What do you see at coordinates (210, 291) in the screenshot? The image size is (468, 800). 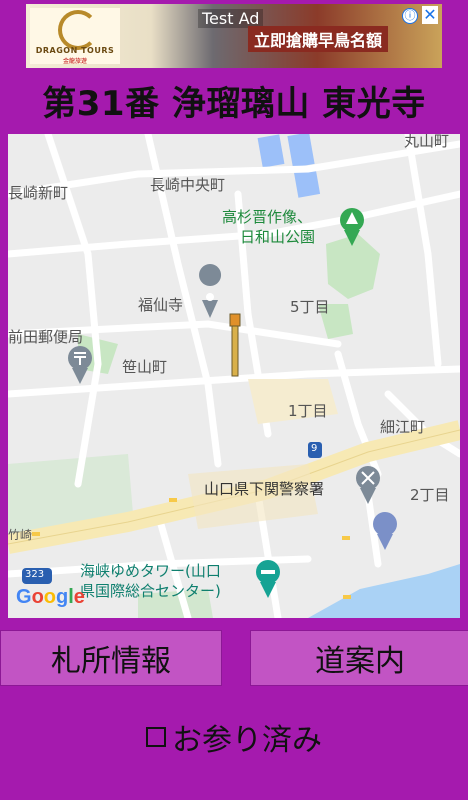 I see `fukusenji-pin` at bounding box center [210, 291].